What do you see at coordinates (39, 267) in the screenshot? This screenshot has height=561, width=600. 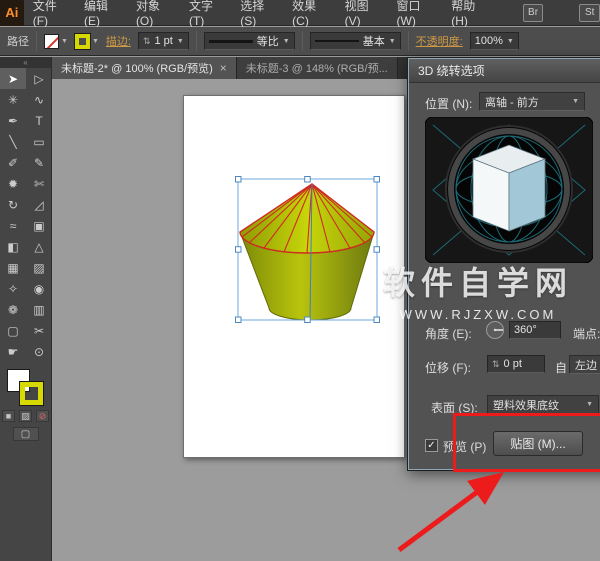 I see `gradient-tool: ▨` at bounding box center [39, 267].